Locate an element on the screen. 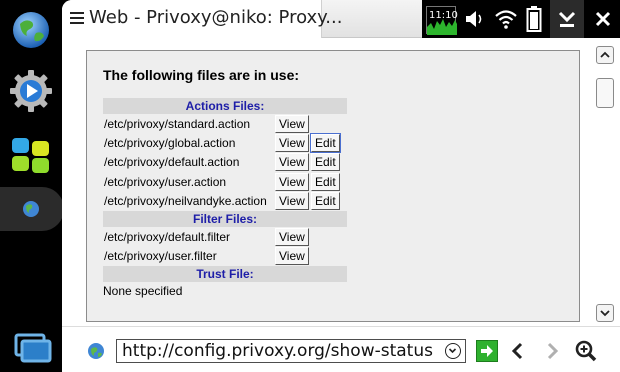 The image size is (620, 372). chevron-down-icon is located at coordinates (605, 313).